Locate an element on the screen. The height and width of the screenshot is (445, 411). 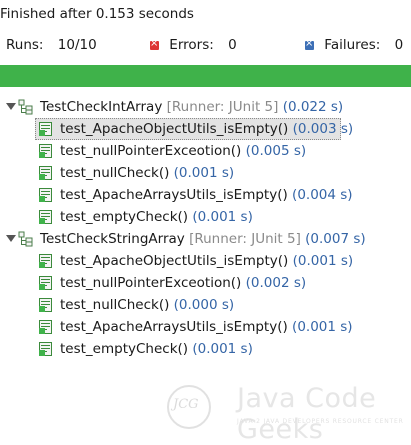
counters-bar: Runs: 10/10 Errors: 0 Failures: 0 is located at coordinates (205, 45).